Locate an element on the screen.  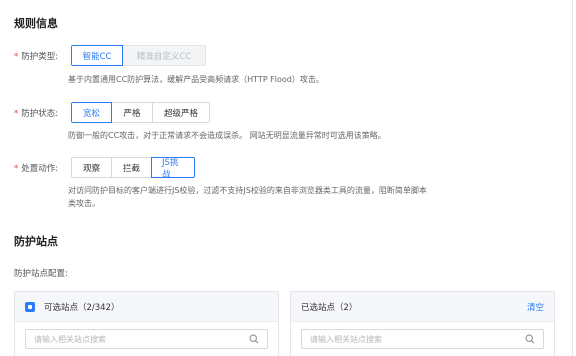
option-smart-cc: 智能CC is located at coordinates (97, 55).